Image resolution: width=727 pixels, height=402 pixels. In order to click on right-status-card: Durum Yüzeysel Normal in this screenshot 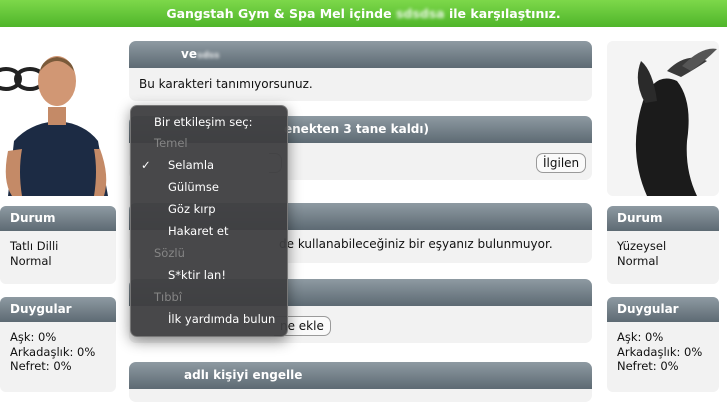, I will do `click(663, 245)`.